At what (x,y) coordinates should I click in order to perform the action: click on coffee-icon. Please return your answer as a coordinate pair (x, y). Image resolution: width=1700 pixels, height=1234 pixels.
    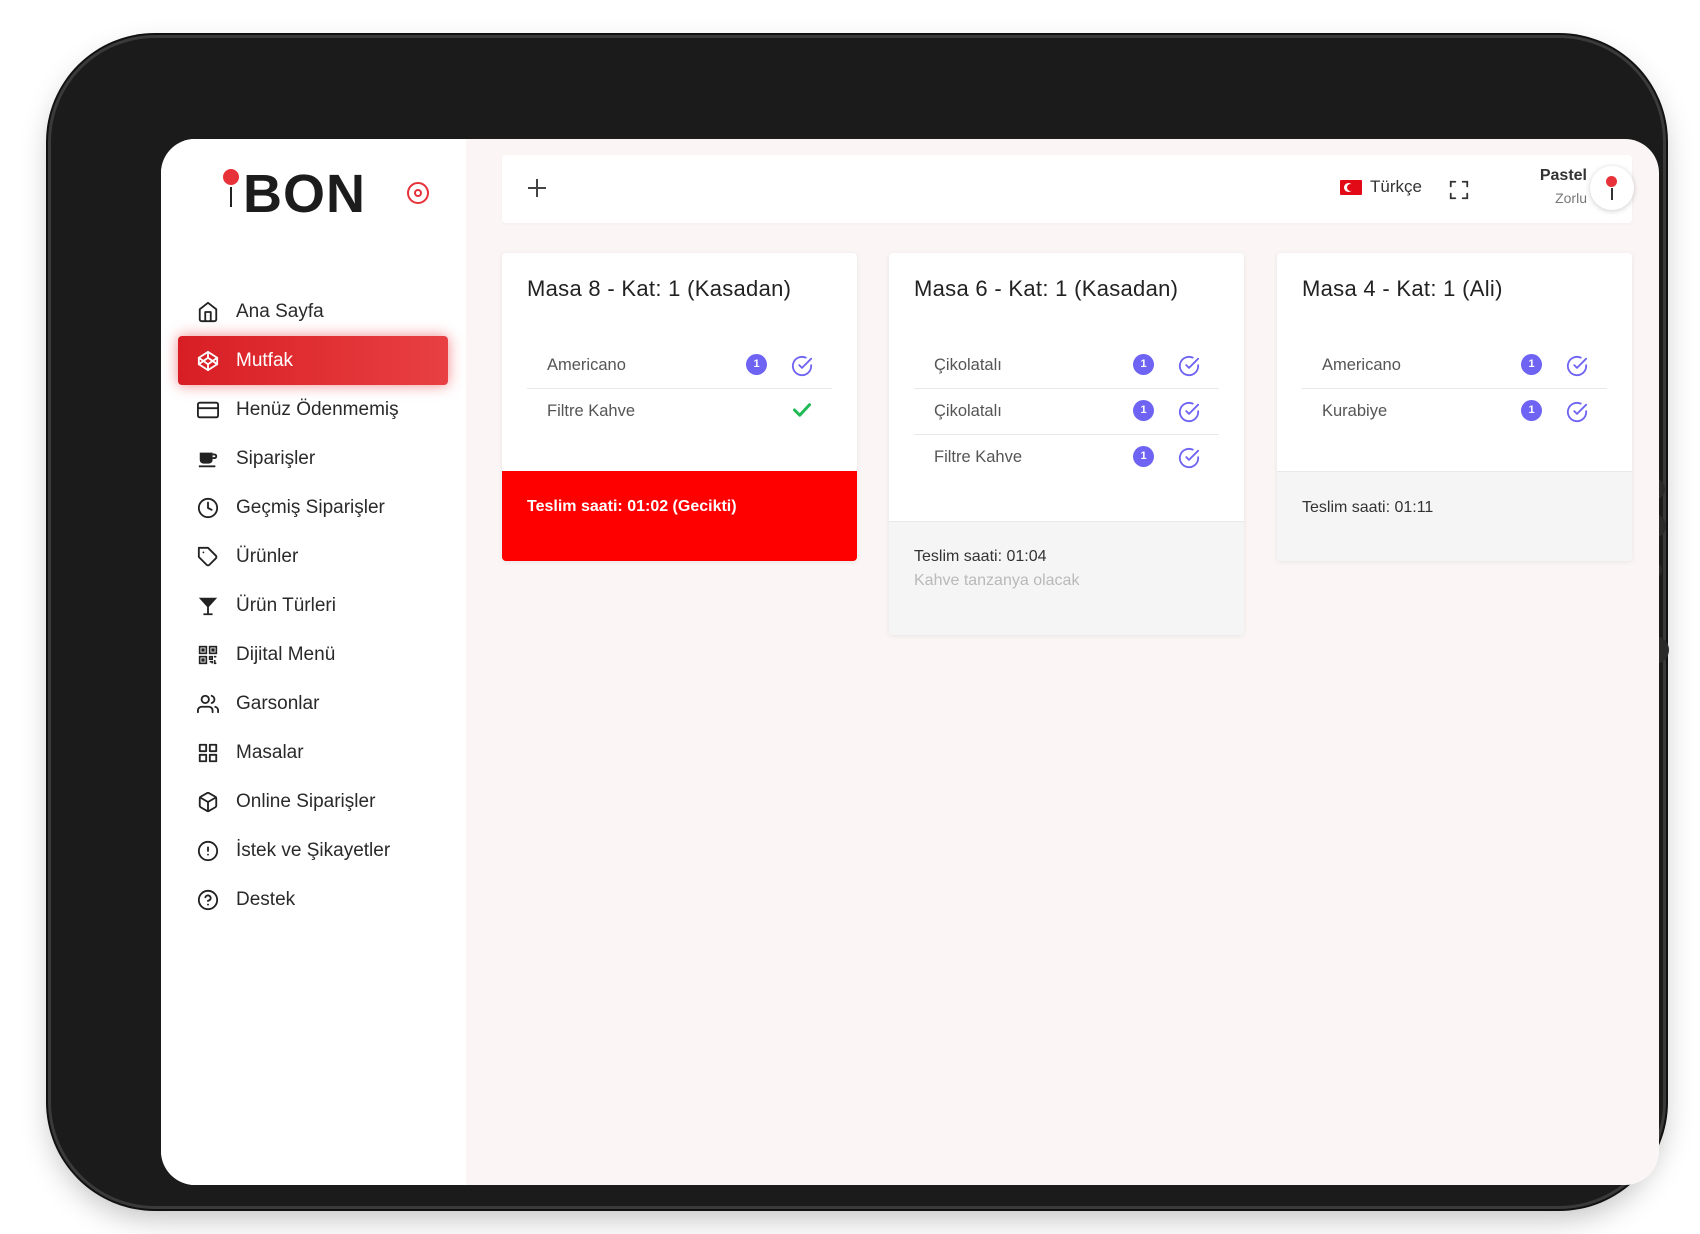
    Looking at the image, I should click on (208, 459).